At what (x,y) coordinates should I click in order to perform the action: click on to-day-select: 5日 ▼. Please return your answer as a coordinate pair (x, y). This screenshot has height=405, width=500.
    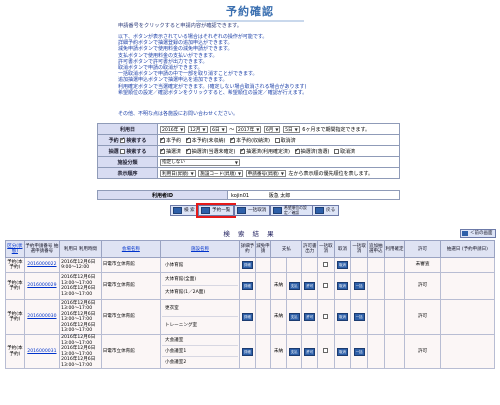
    Looking at the image, I should click on (291, 129).